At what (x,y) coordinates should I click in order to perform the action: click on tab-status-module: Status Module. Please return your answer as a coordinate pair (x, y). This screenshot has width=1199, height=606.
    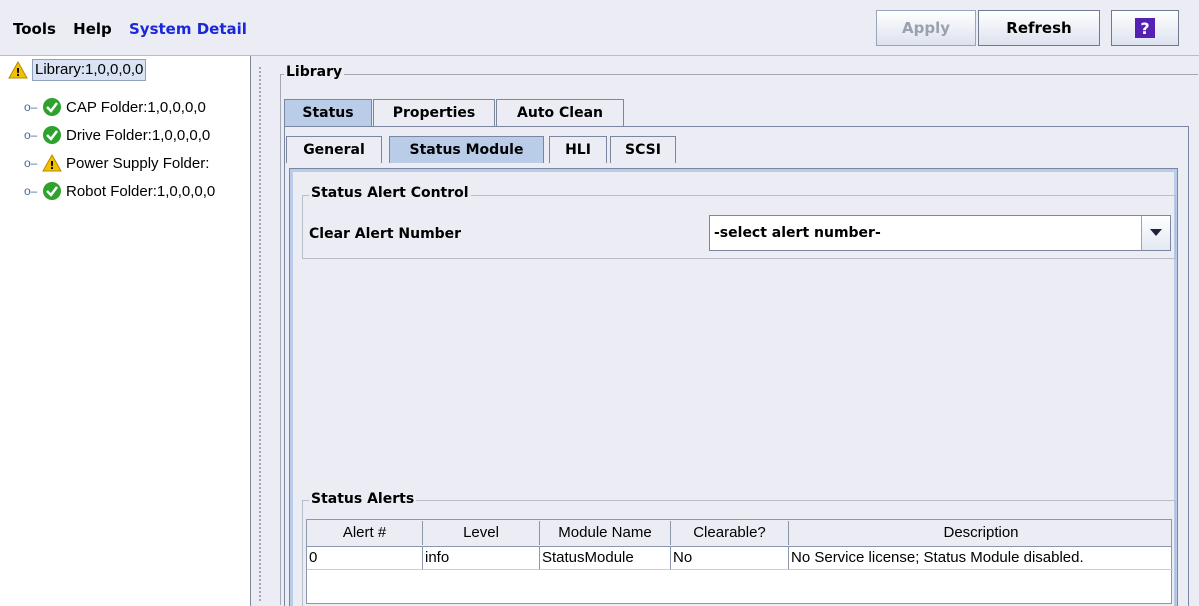
    Looking at the image, I should click on (466, 149).